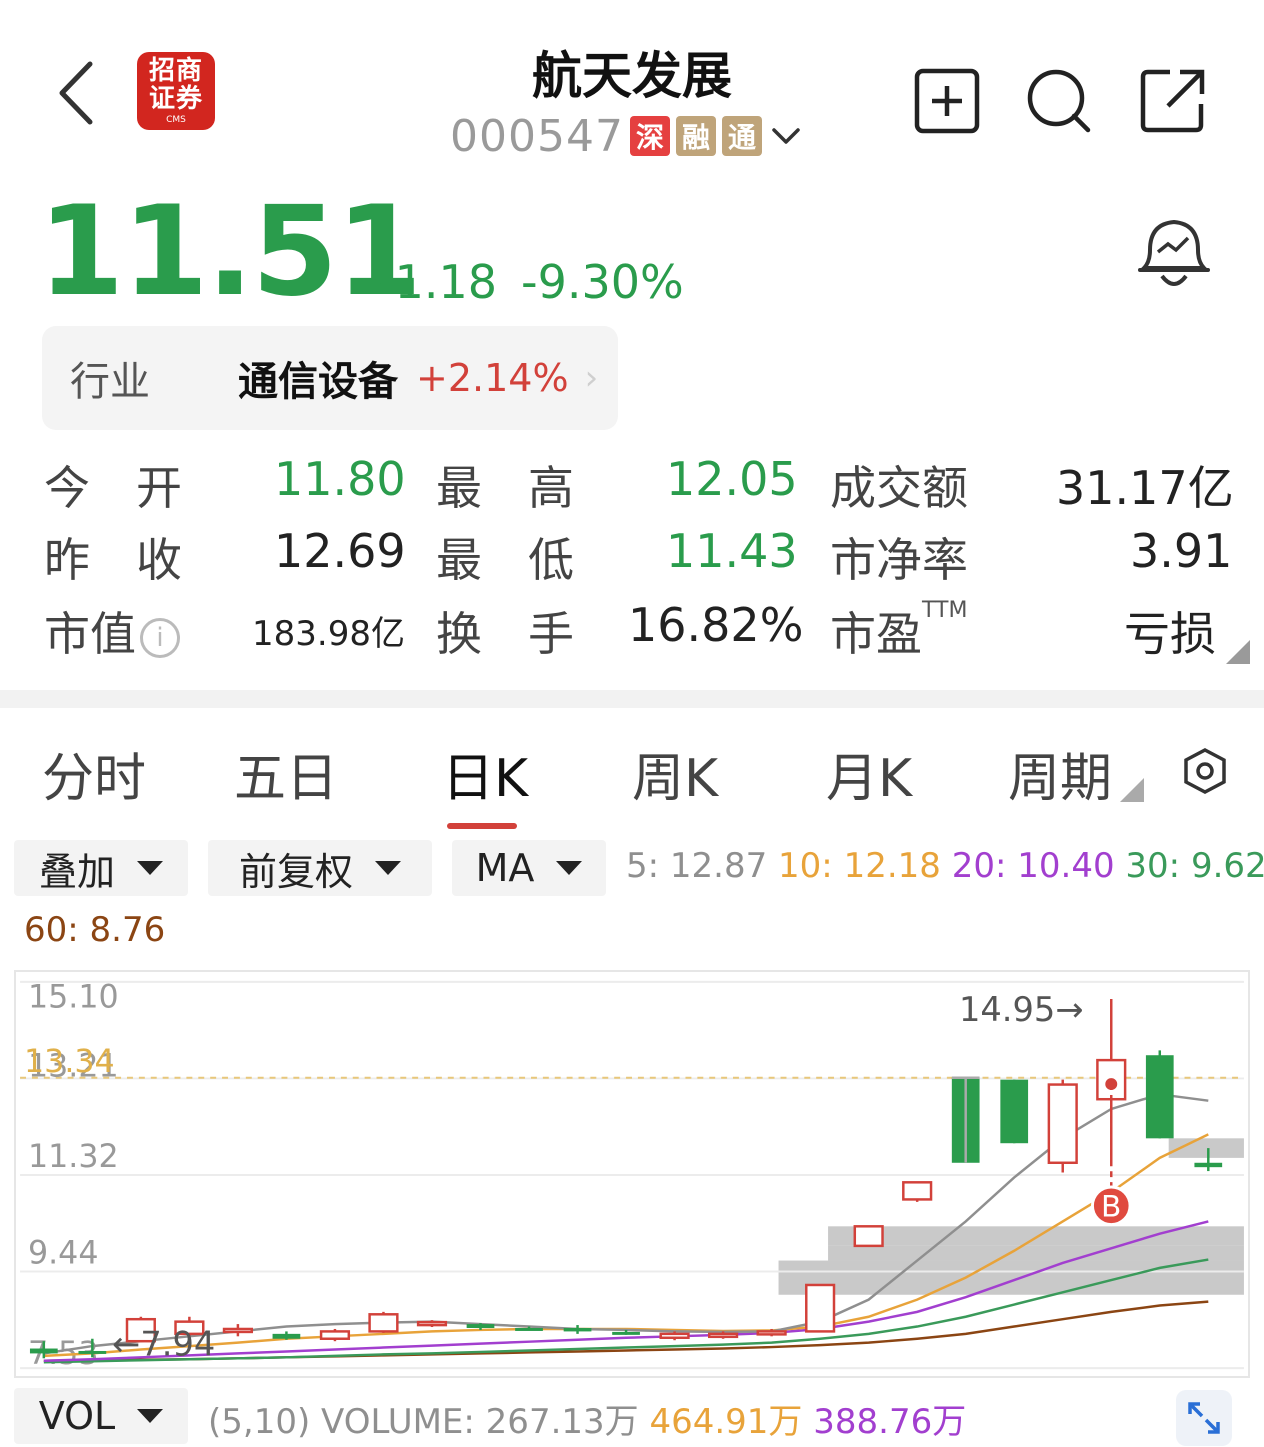 The height and width of the screenshot is (1447, 1264). Describe the element at coordinates (230, 252) in the screenshot. I see `current-price: 11.51` at that location.